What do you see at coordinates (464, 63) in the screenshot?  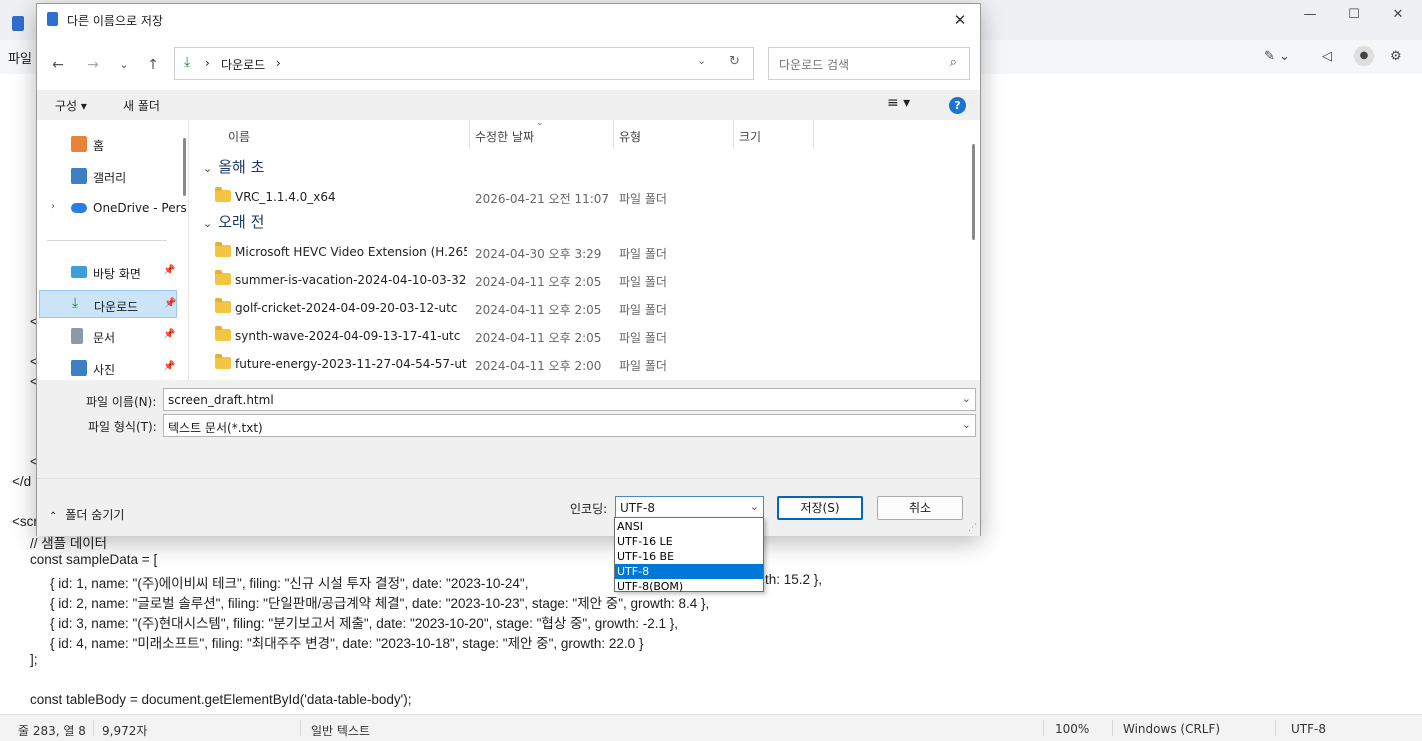 I see `address-bar: ⤓ › 다운로드 › ⌄ ↻` at bounding box center [464, 63].